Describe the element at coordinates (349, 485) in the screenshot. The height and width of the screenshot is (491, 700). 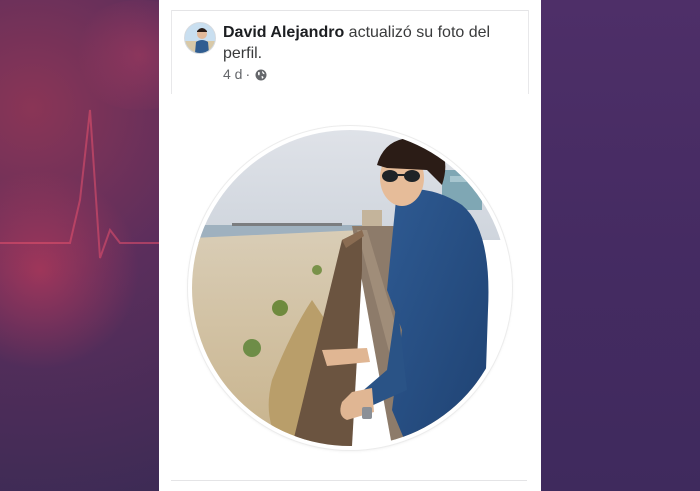
I see `post-footer-divider` at that location.